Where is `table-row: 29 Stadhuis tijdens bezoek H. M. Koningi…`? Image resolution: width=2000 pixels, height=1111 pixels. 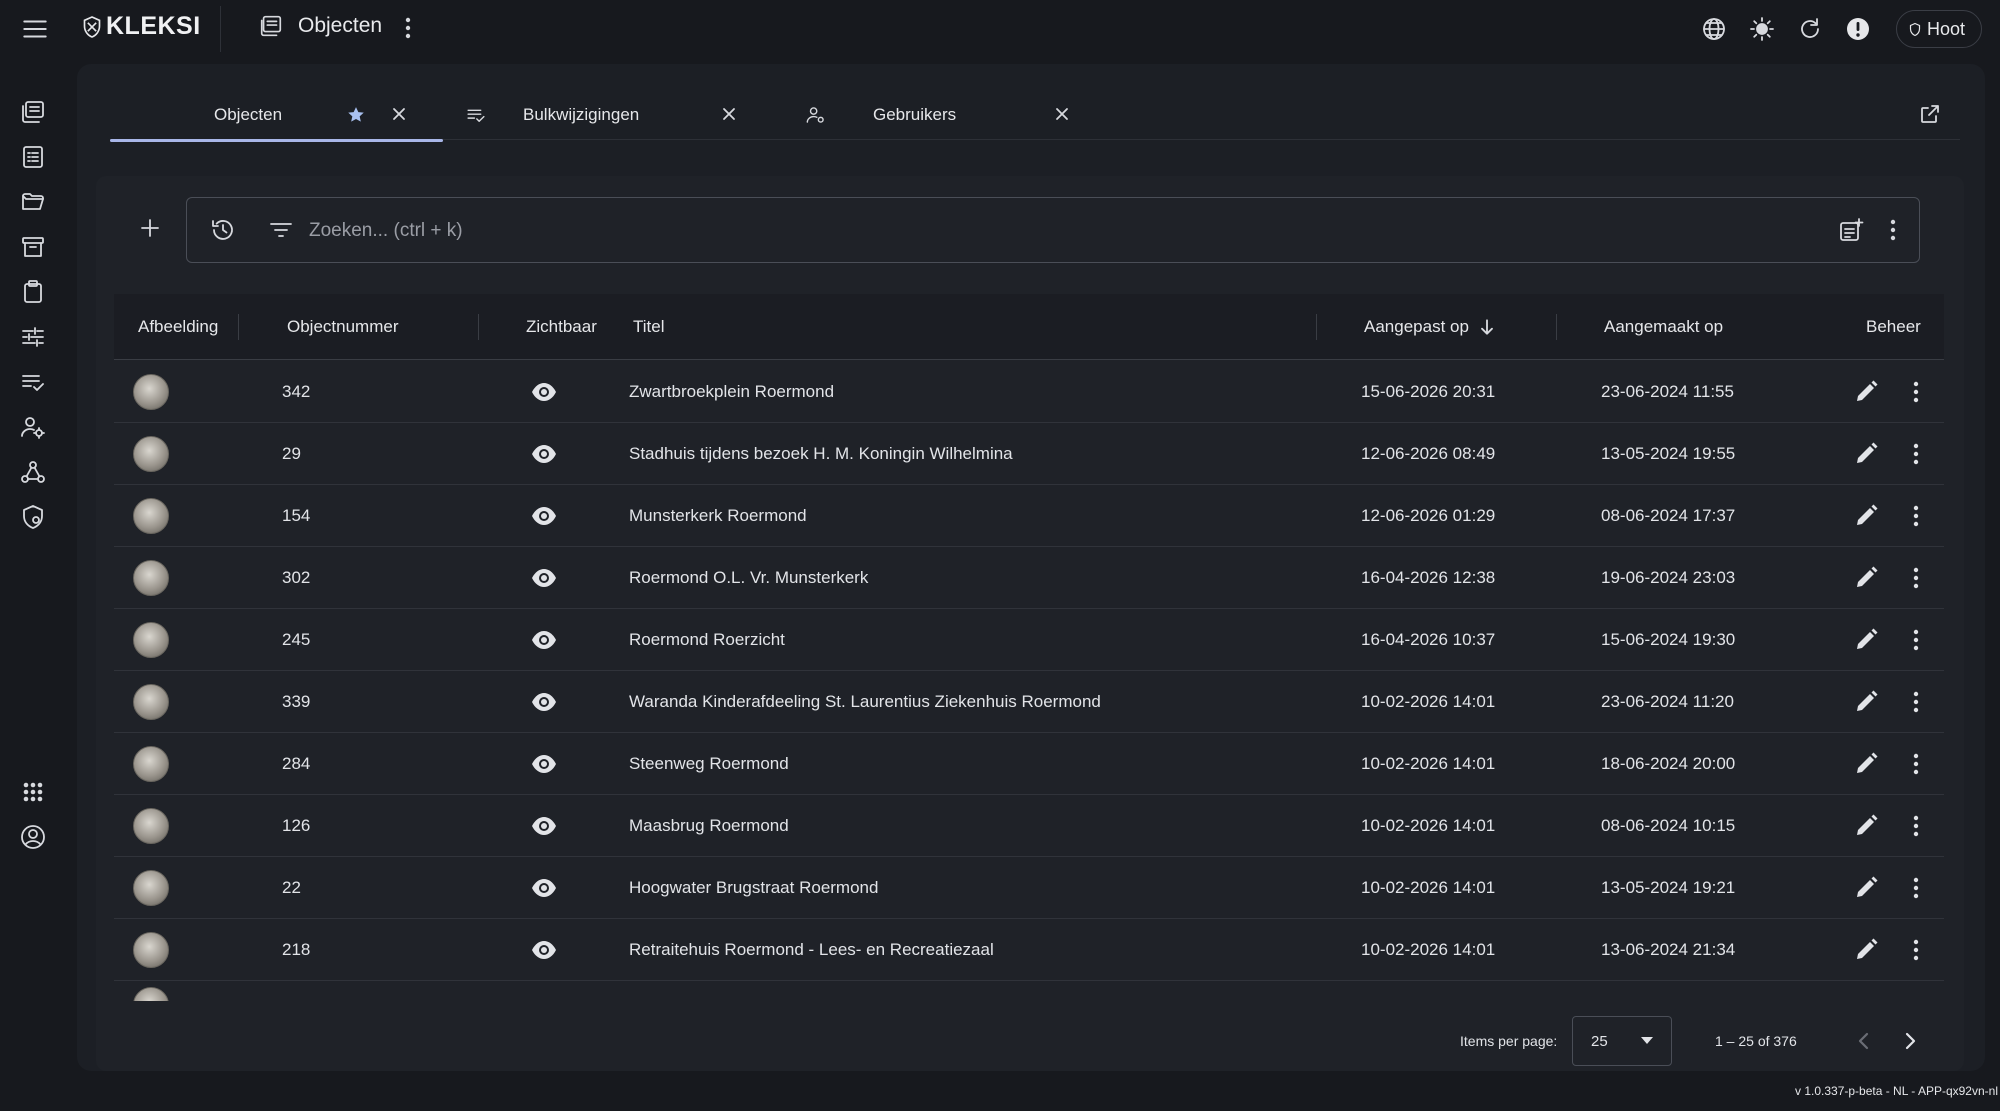 table-row: 29 Stadhuis tijdens bezoek H. M. Koningi… is located at coordinates (1029, 454).